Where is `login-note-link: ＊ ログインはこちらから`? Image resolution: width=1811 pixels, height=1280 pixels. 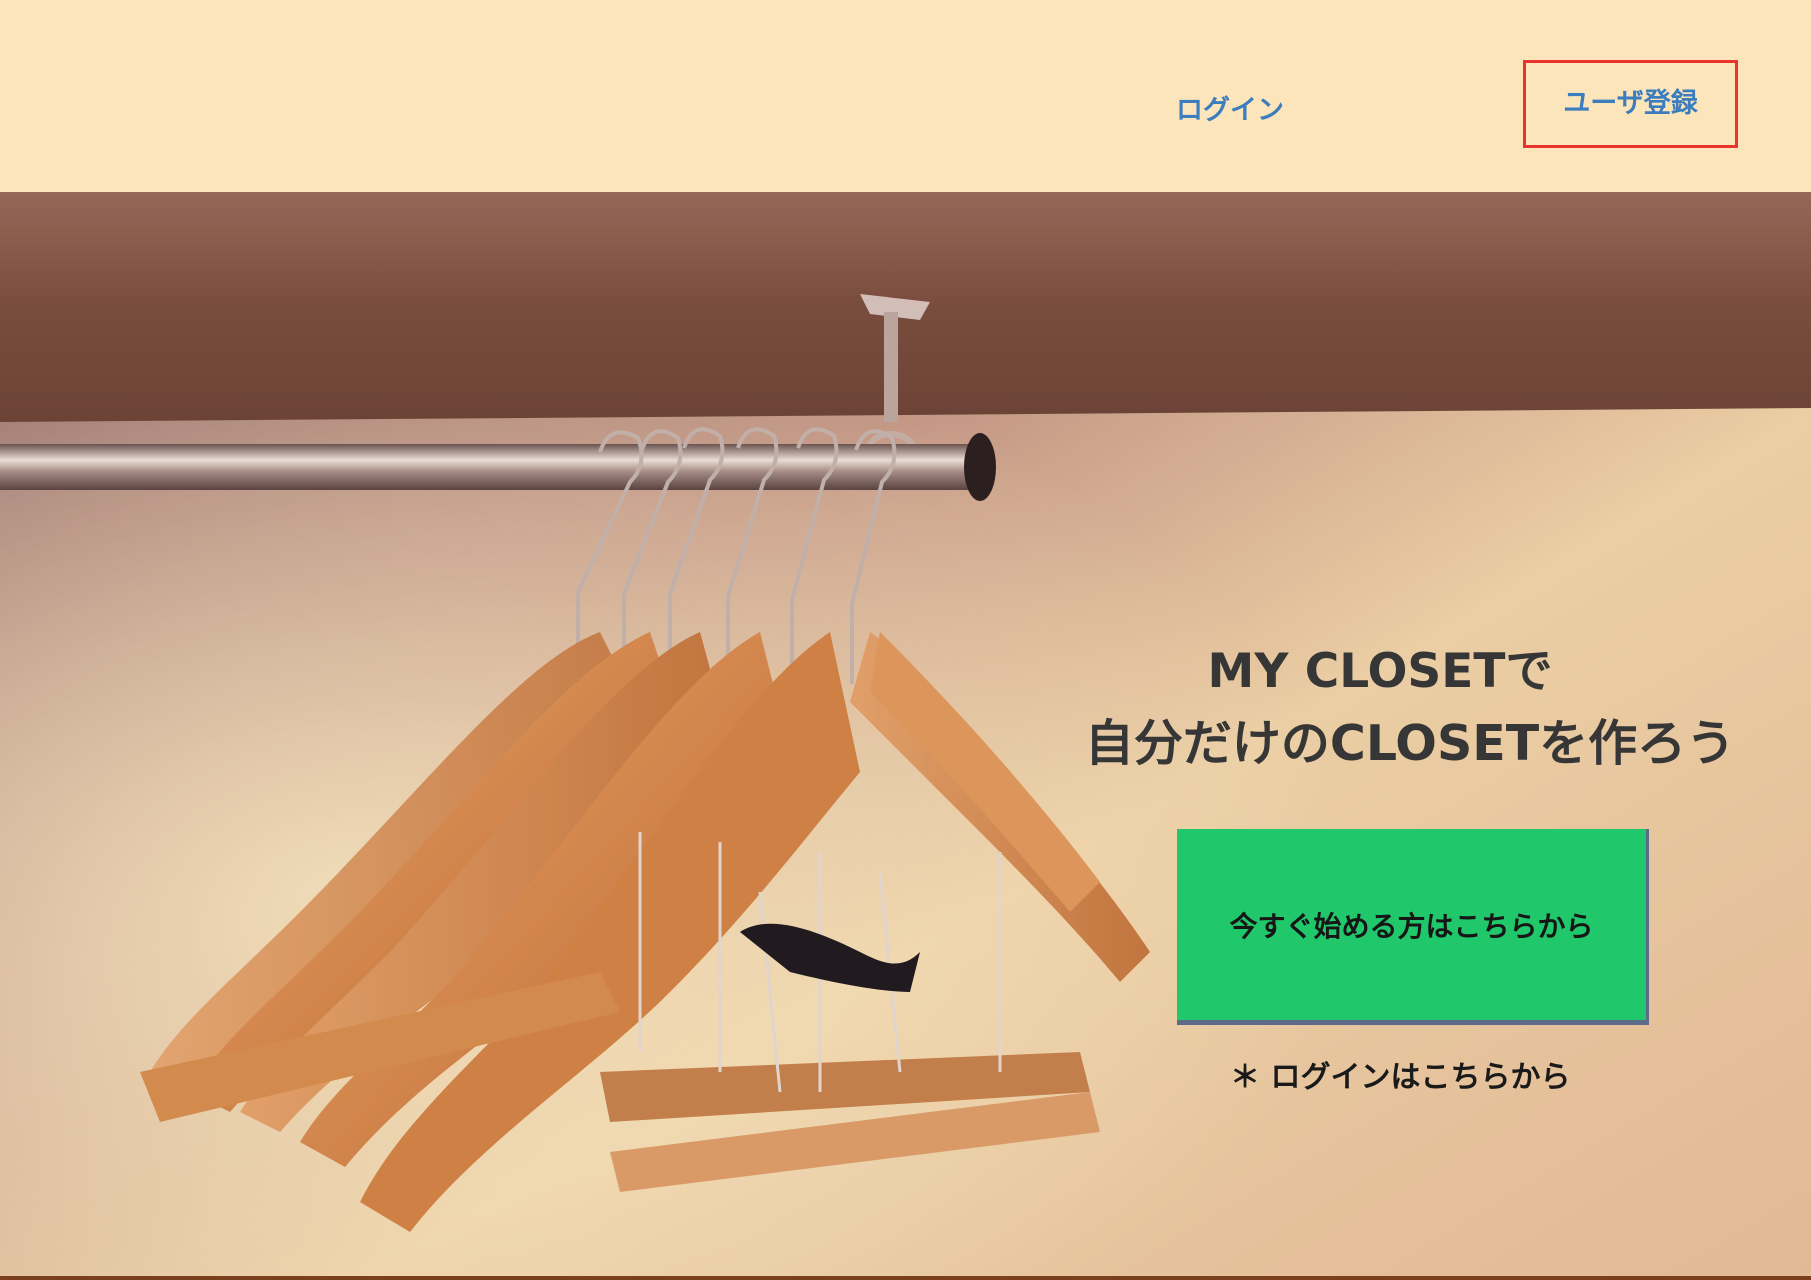 login-note-link: ＊ ログインはこちらから is located at coordinates (1410, 1074).